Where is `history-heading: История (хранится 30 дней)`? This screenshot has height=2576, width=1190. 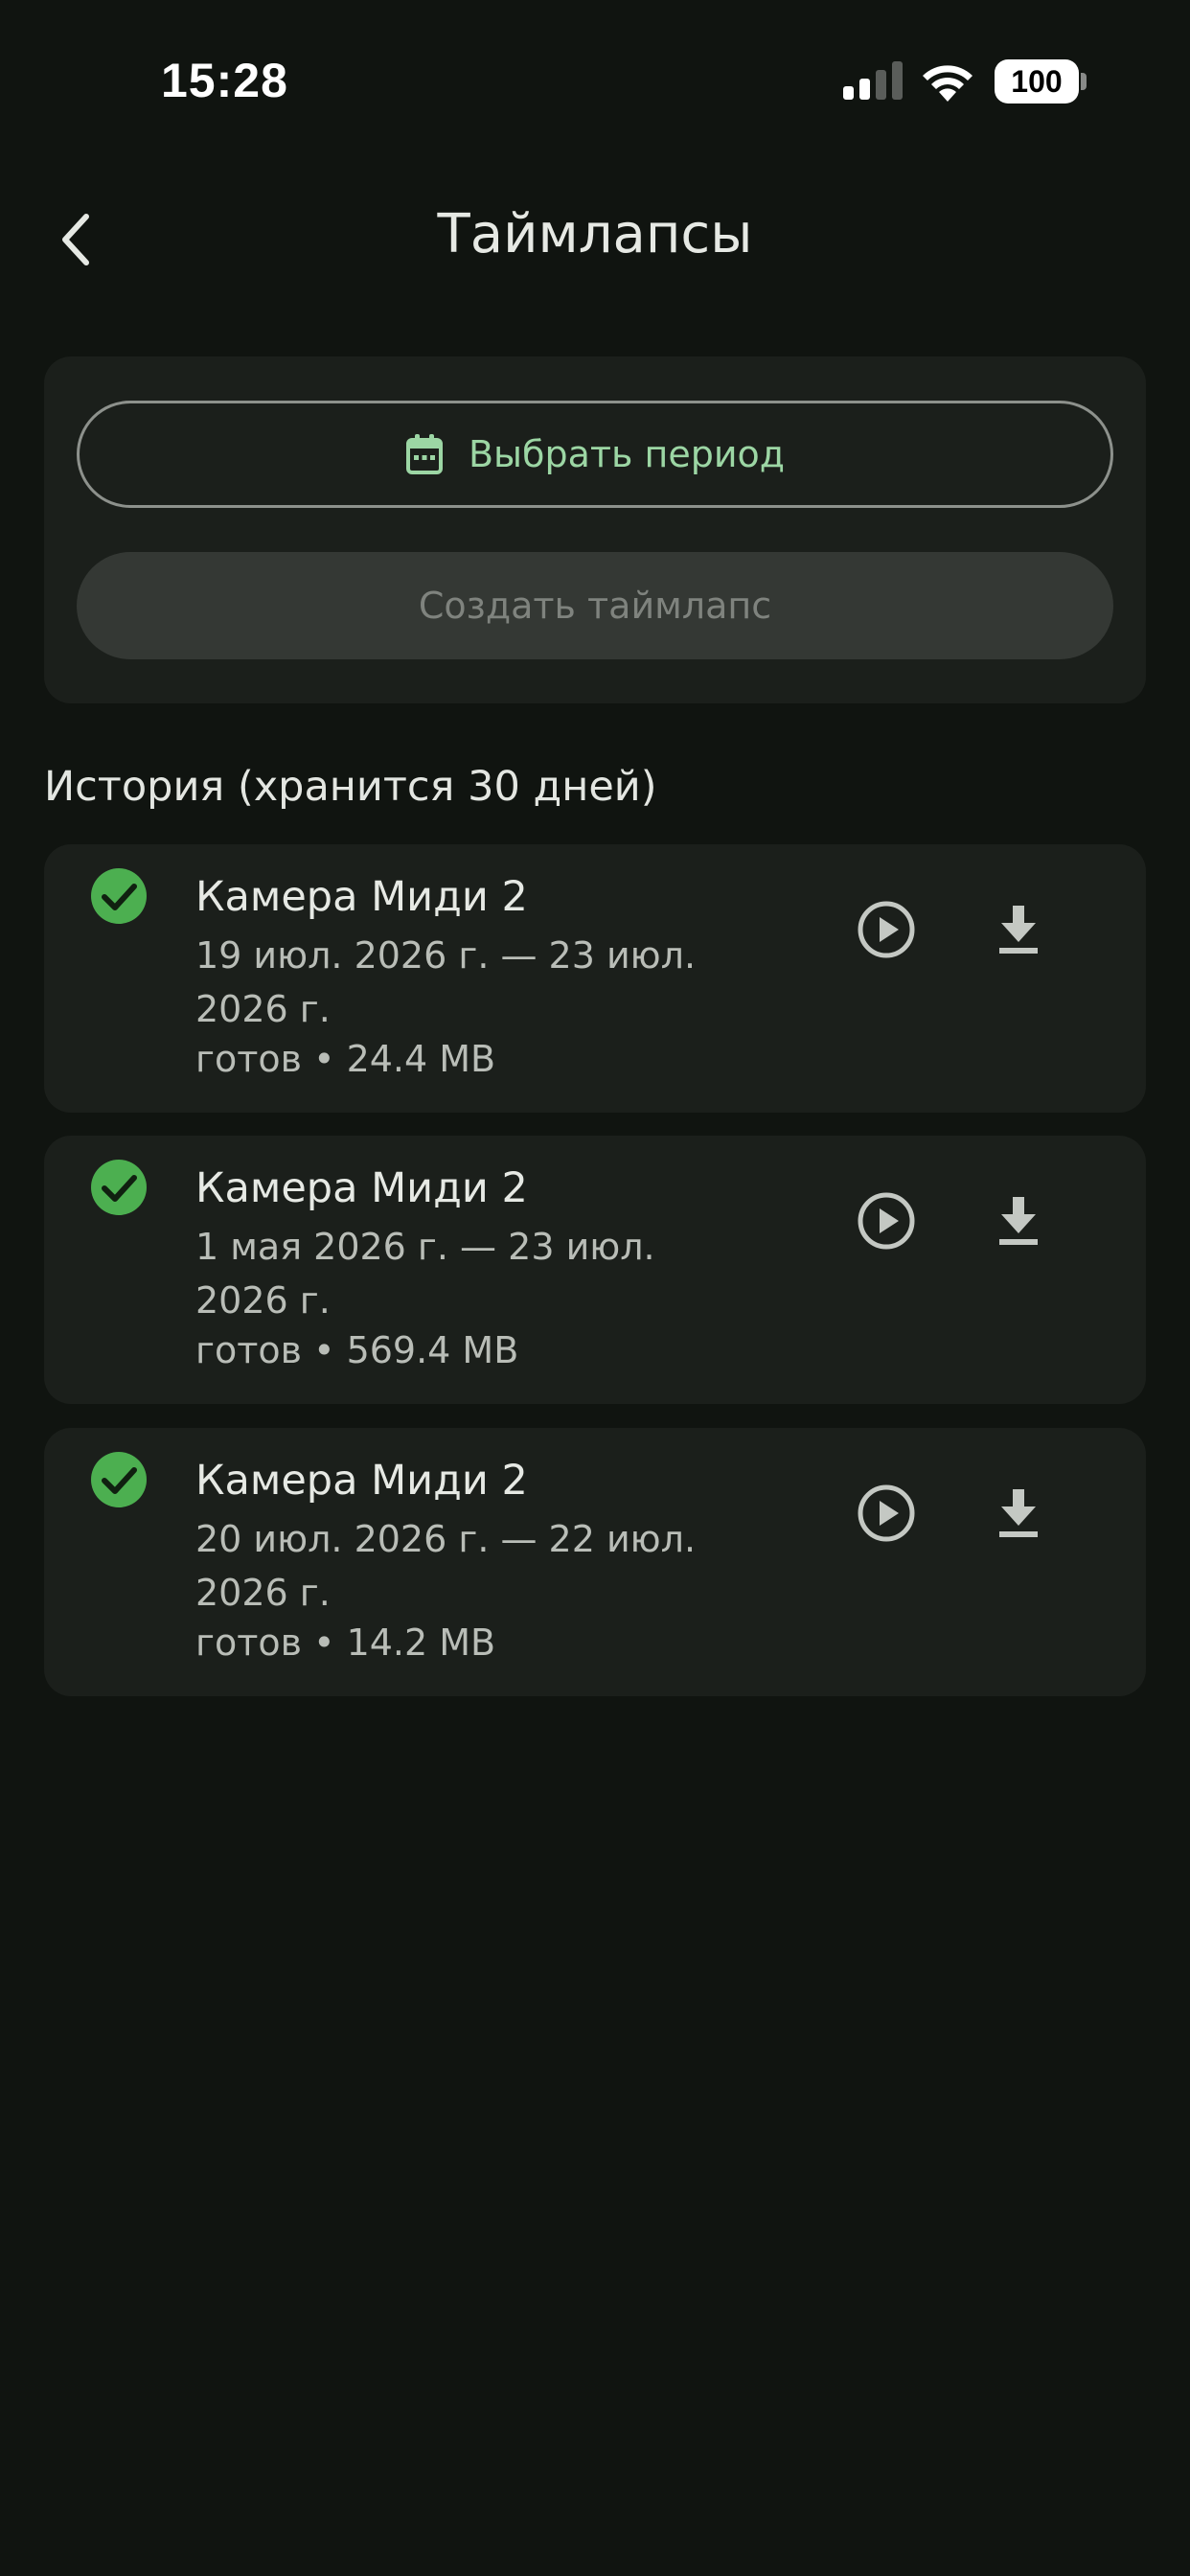 history-heading: История (хранится 30 дней) is located at coordinates (350, 787).